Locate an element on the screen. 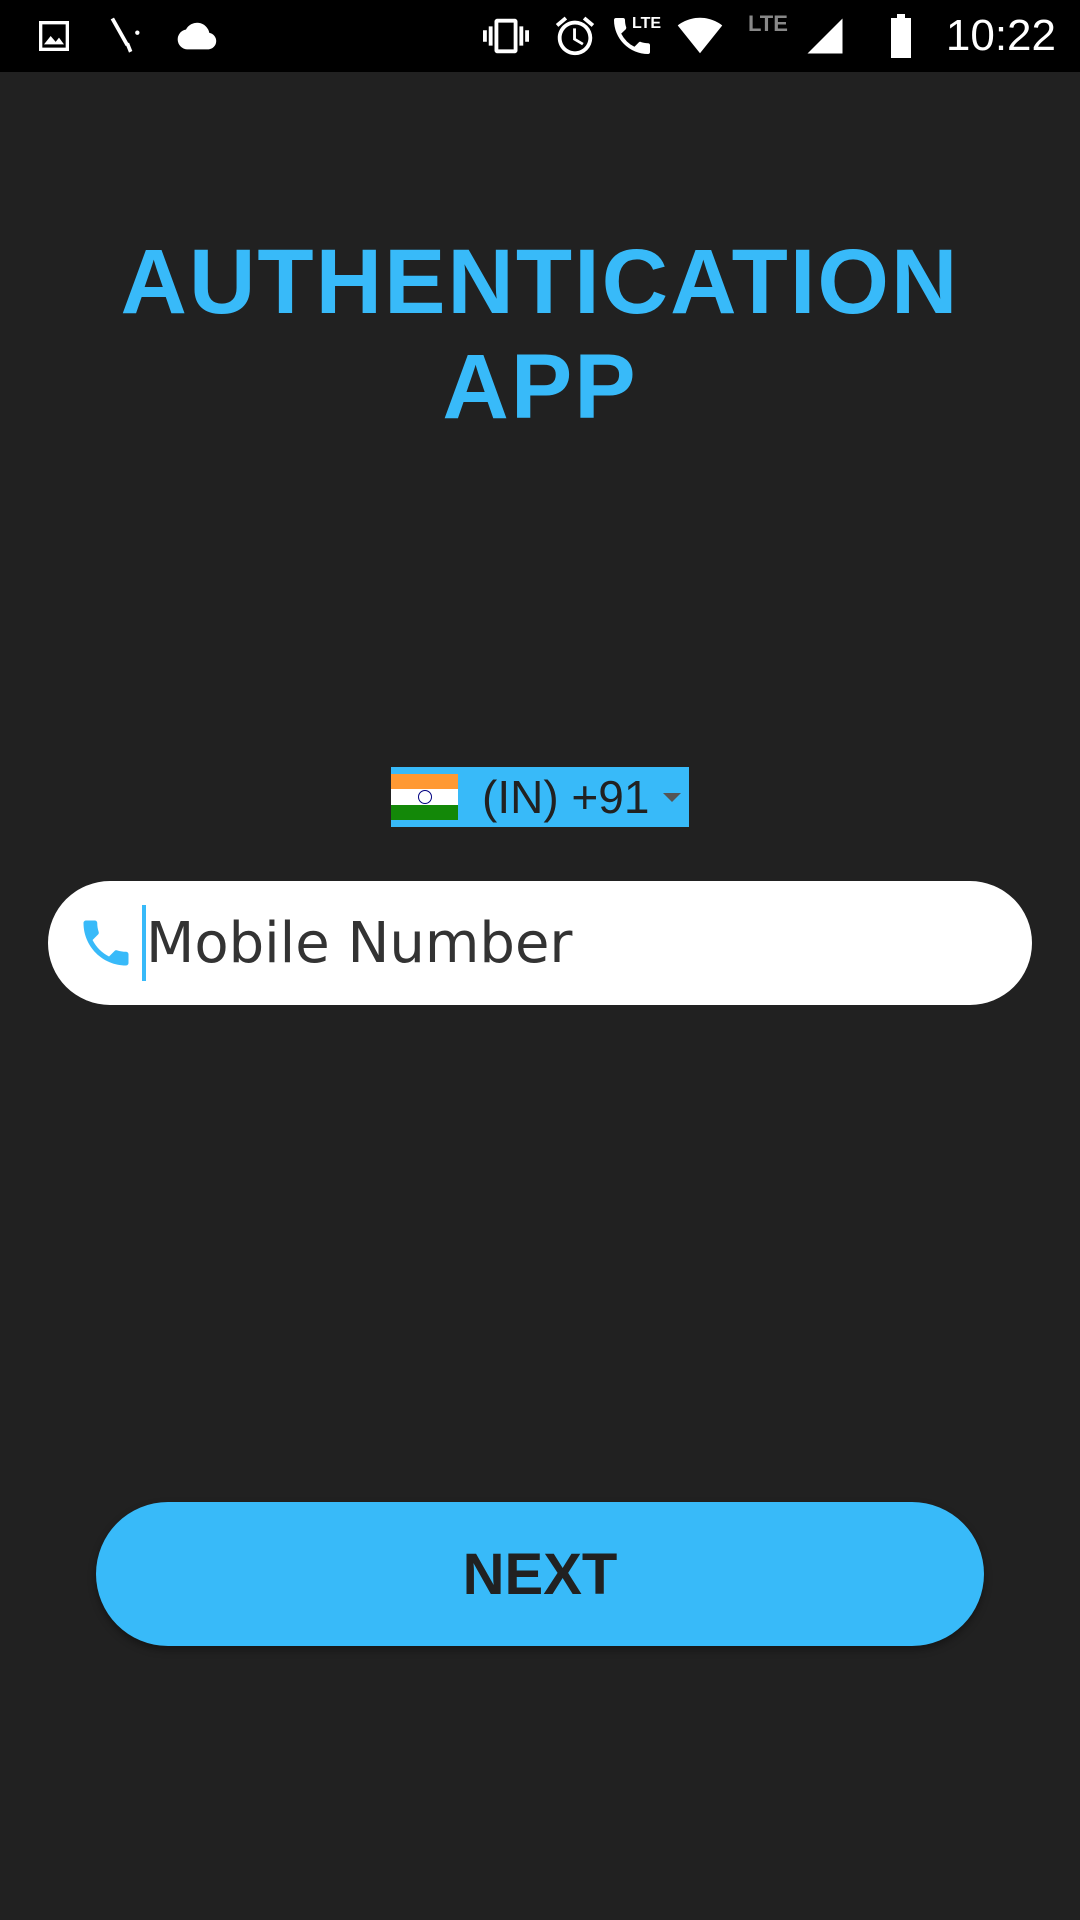 This screenshot has width=1080, height=1920. mobile-number-input is located at coordinates (556, 943).